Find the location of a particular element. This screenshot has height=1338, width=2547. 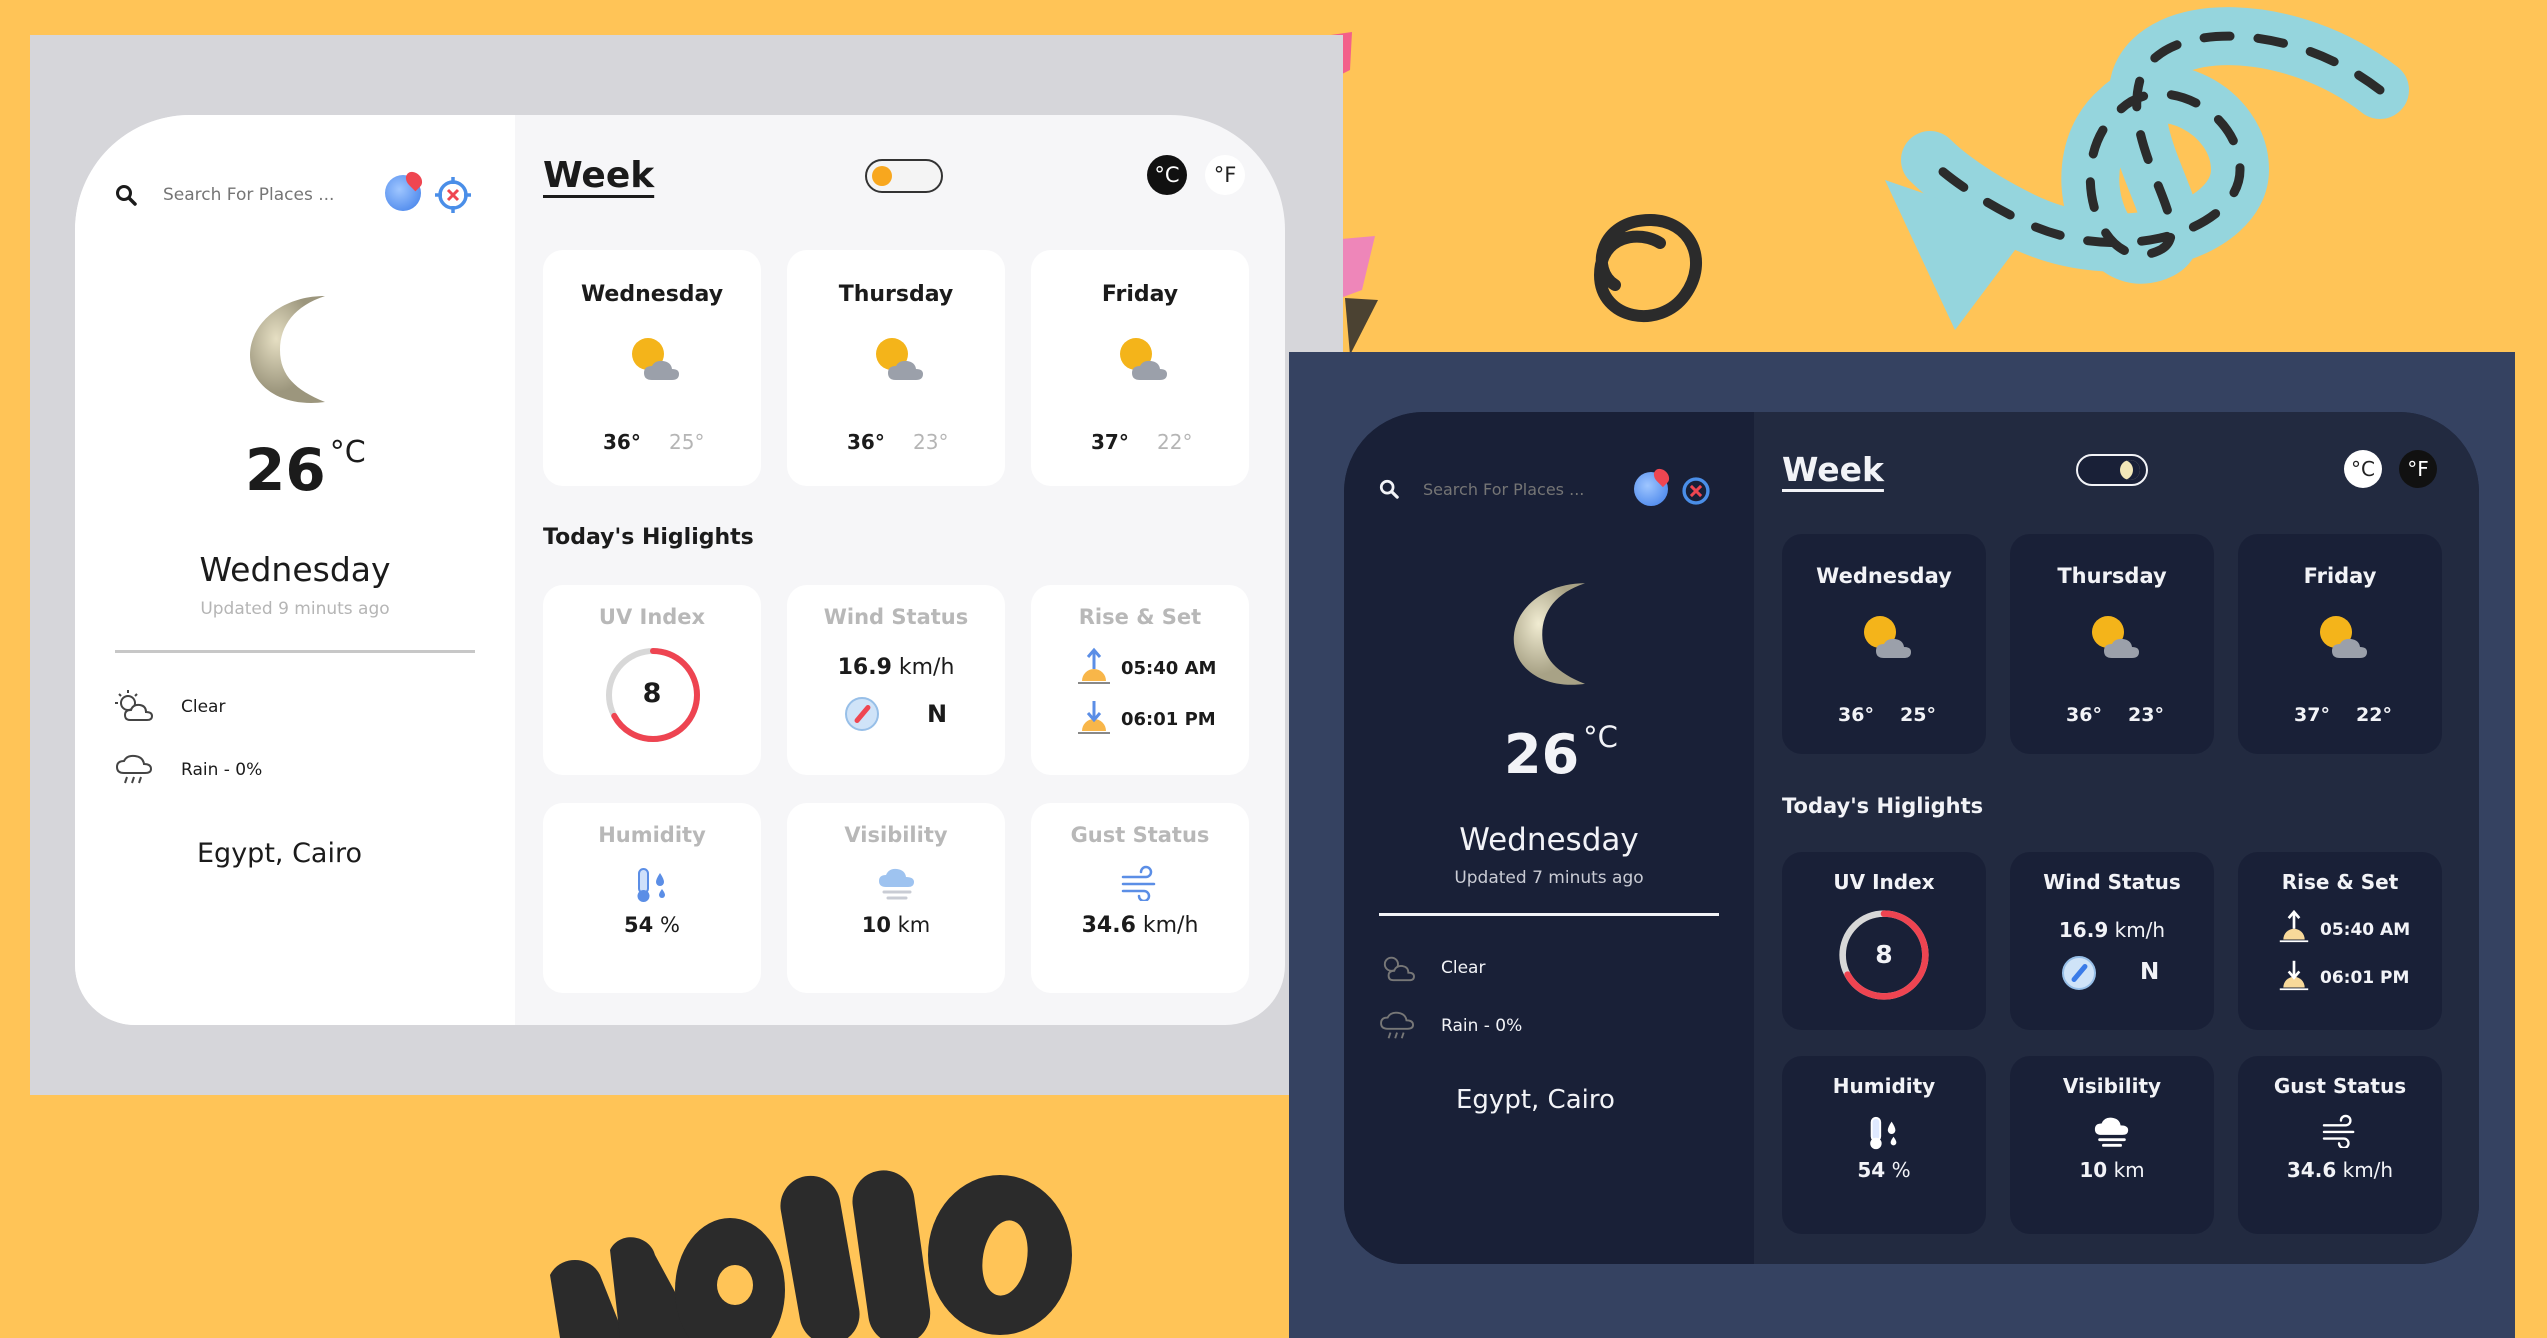

updated-time: Updated 9 minuts ago is located at coordinates (295, 609).